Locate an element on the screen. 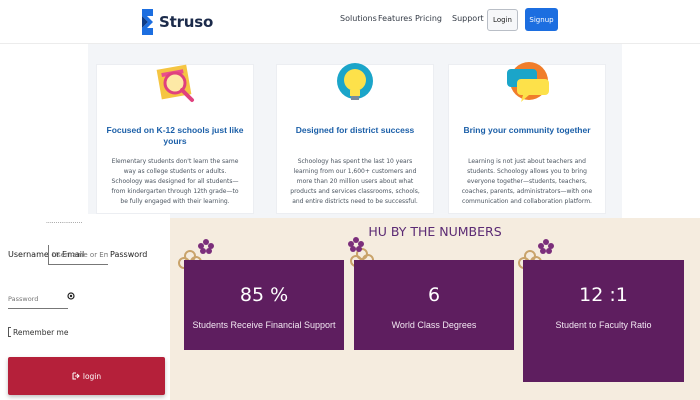 The image size is (700, 400). login-submit-button: login is located at coordinates (86, 376).